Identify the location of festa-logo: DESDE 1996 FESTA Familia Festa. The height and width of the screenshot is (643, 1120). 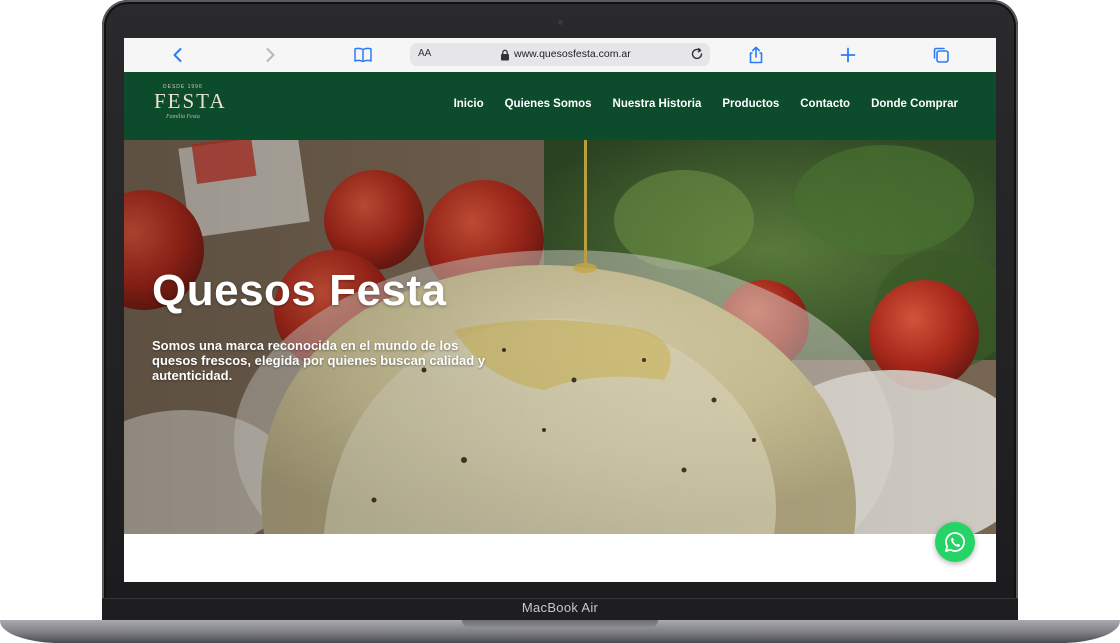
(194, 106).